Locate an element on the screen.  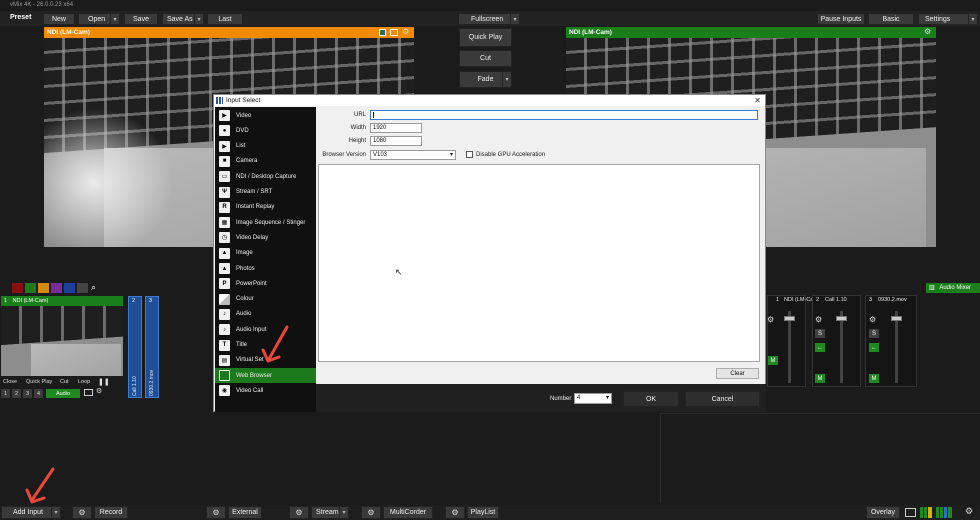
input-1-header: 1 NDI (LM-Cam) is located at coordinates (62, 301).